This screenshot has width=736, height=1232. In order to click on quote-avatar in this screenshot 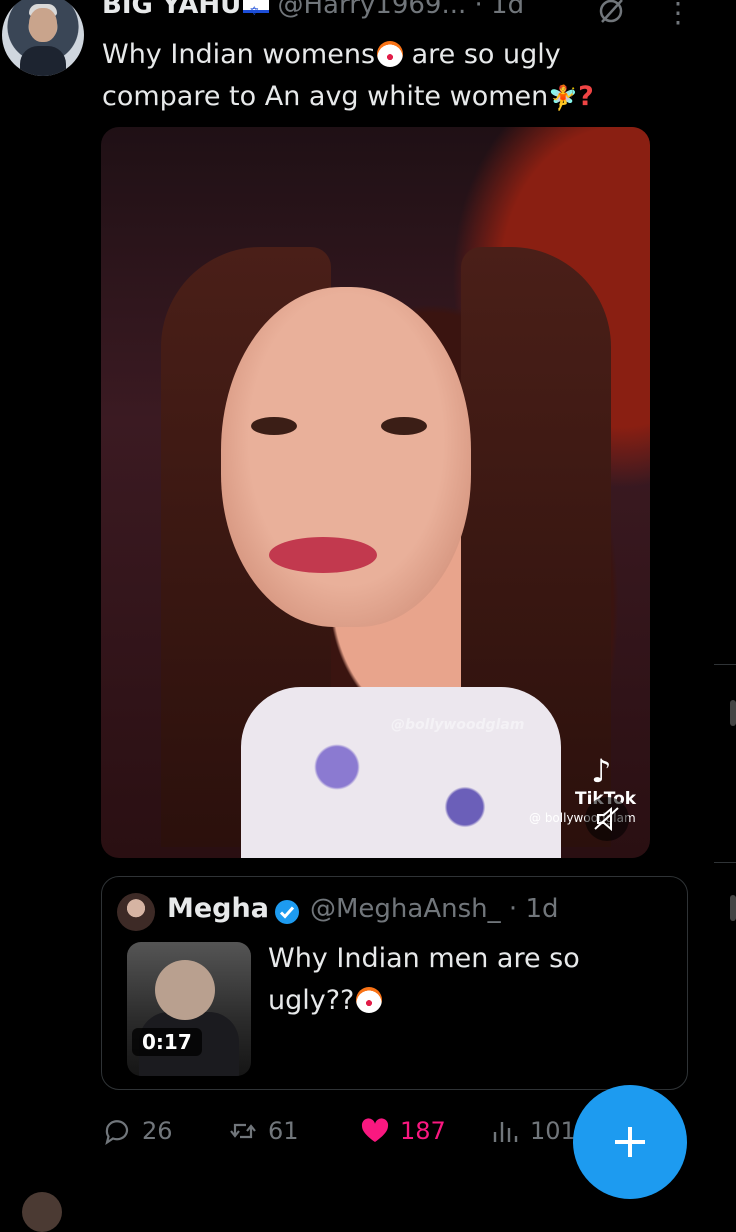, I will do `click(136, 912)`.